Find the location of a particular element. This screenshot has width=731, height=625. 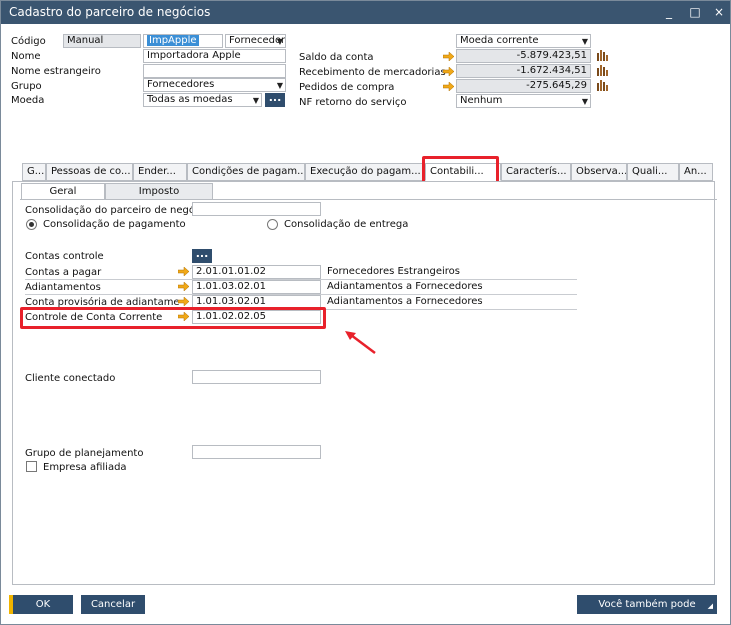

pedidos-value: -275.645,29 is located at coordinates (523, 86).